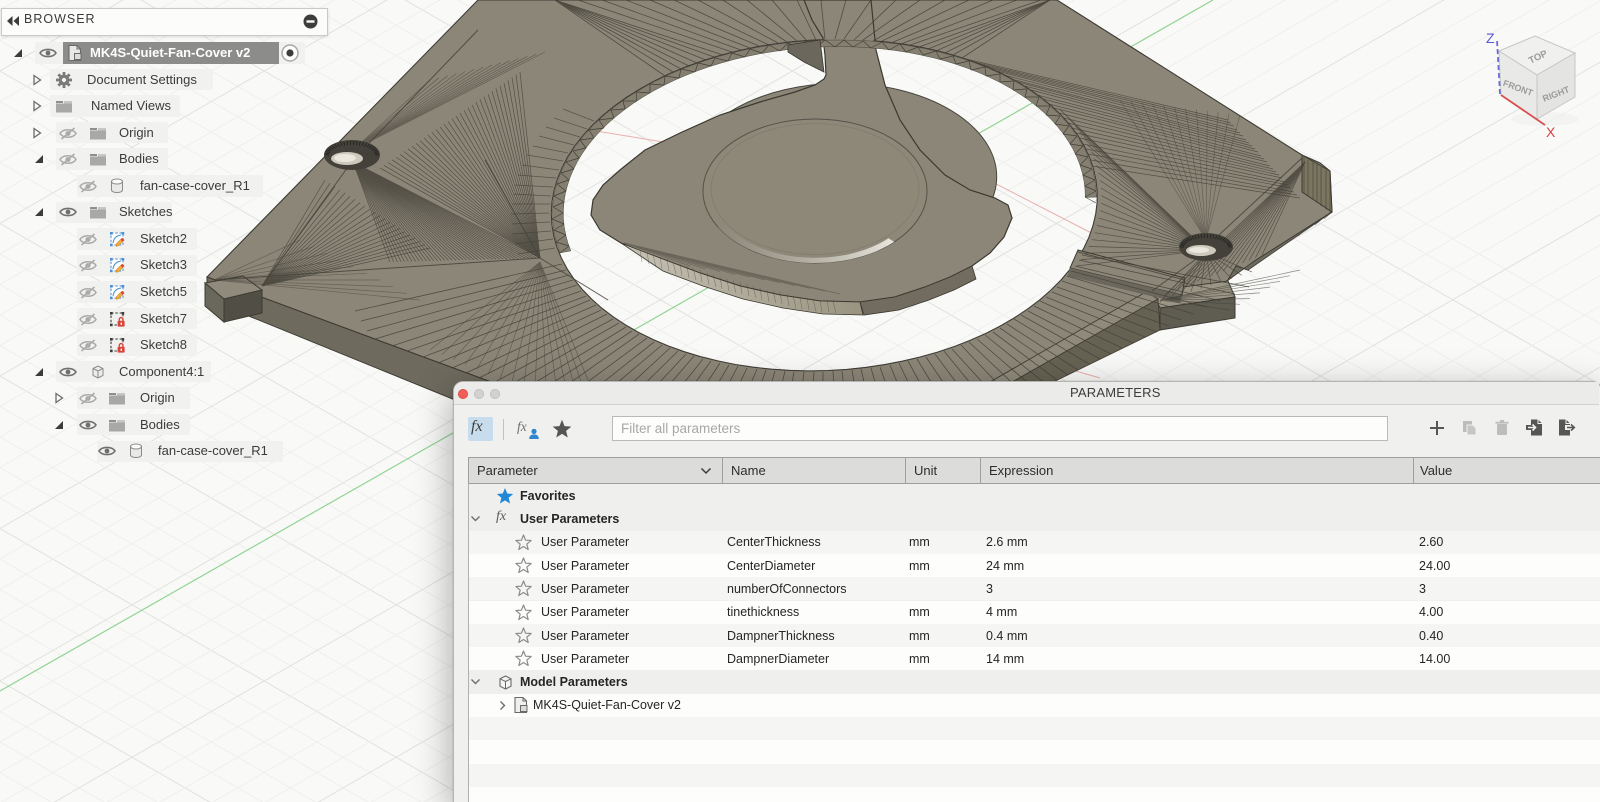 This screenshot has height=802, width=1600. Describe the element at coordinates (1551, 132) in the screenshot. I see `svg-text: X` at that location.